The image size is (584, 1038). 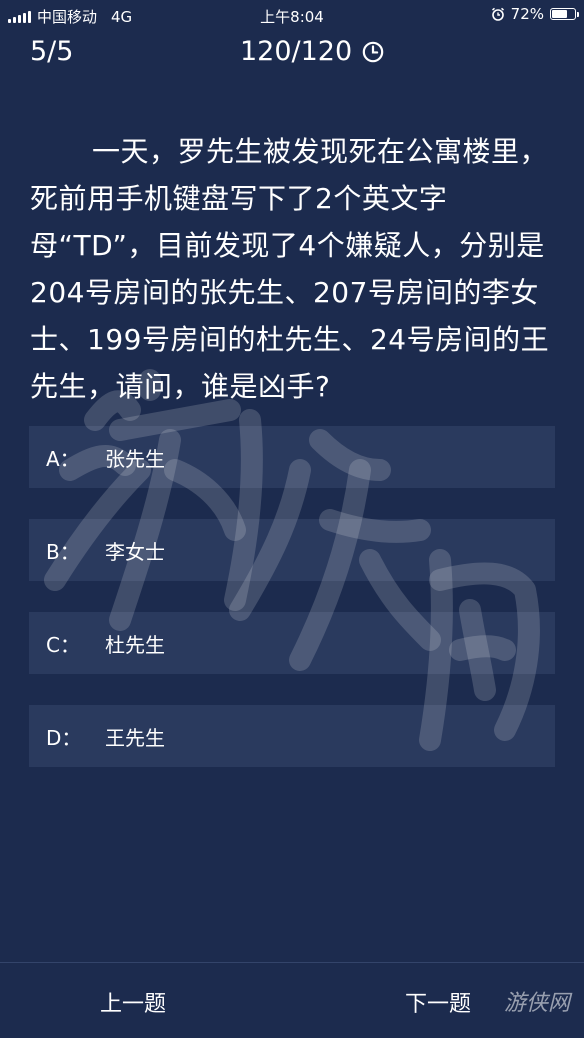 I want to click on battery-fill, so click(x=559, y=14).